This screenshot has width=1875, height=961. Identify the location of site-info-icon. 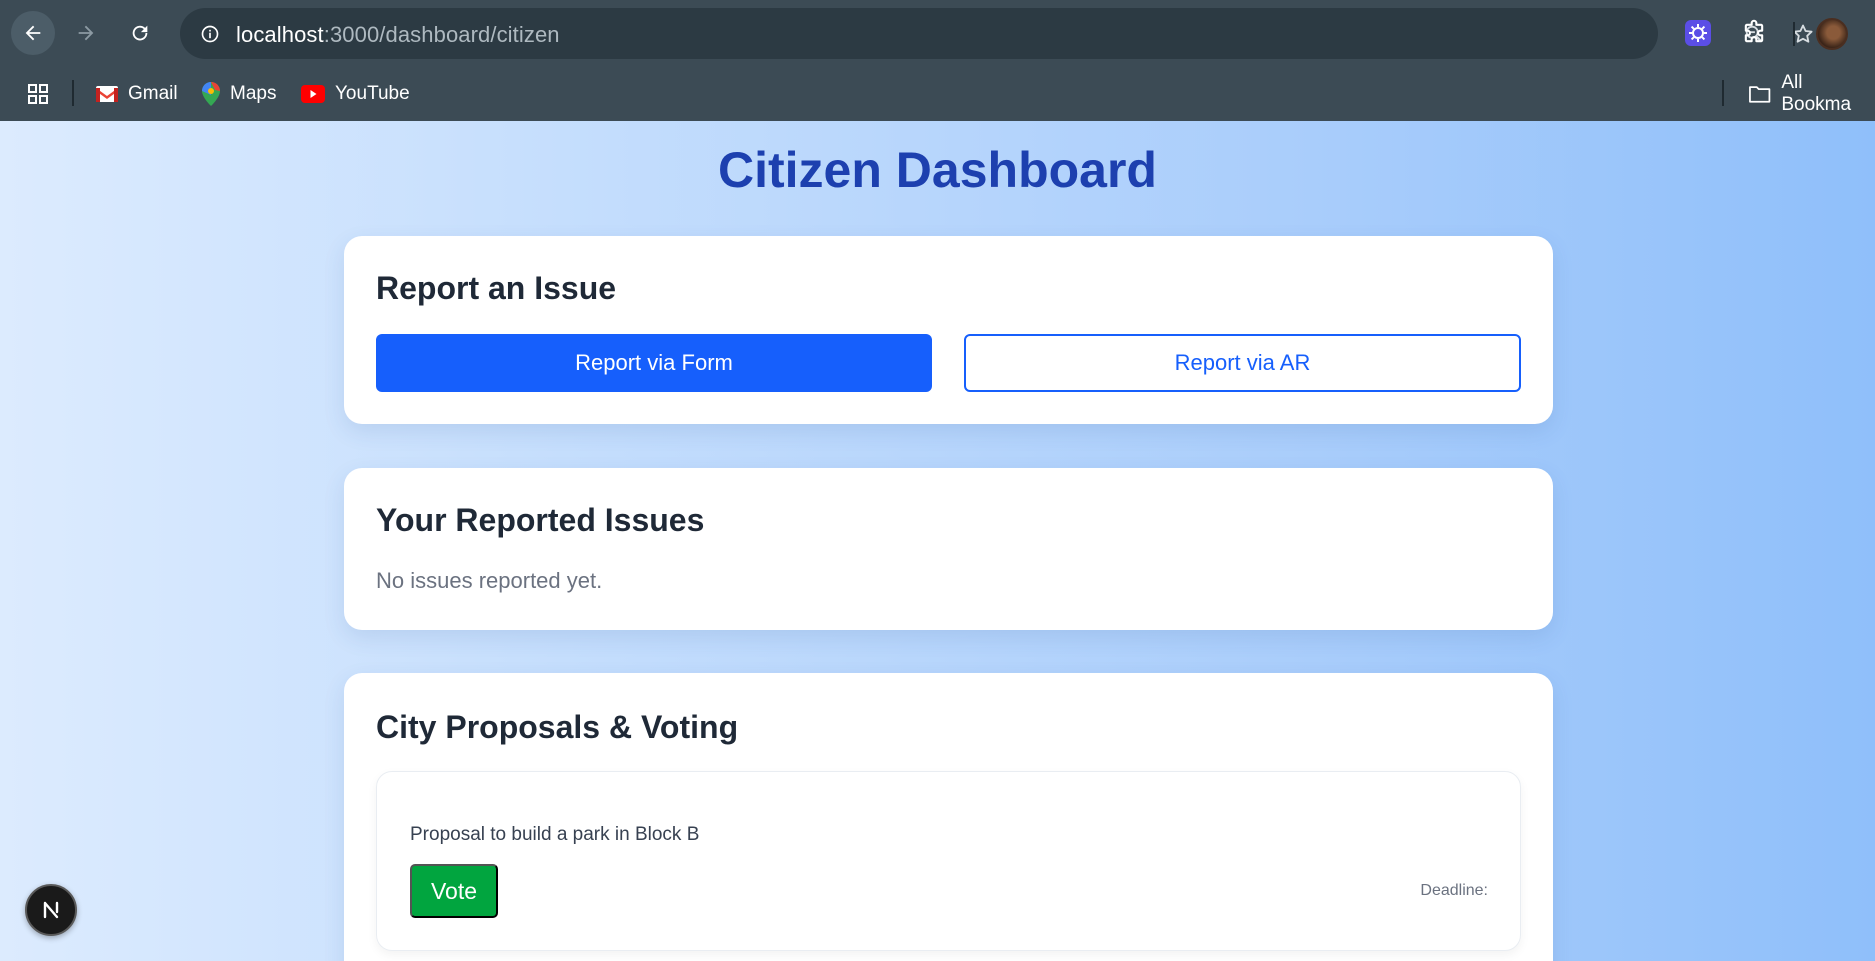
(210, 34).